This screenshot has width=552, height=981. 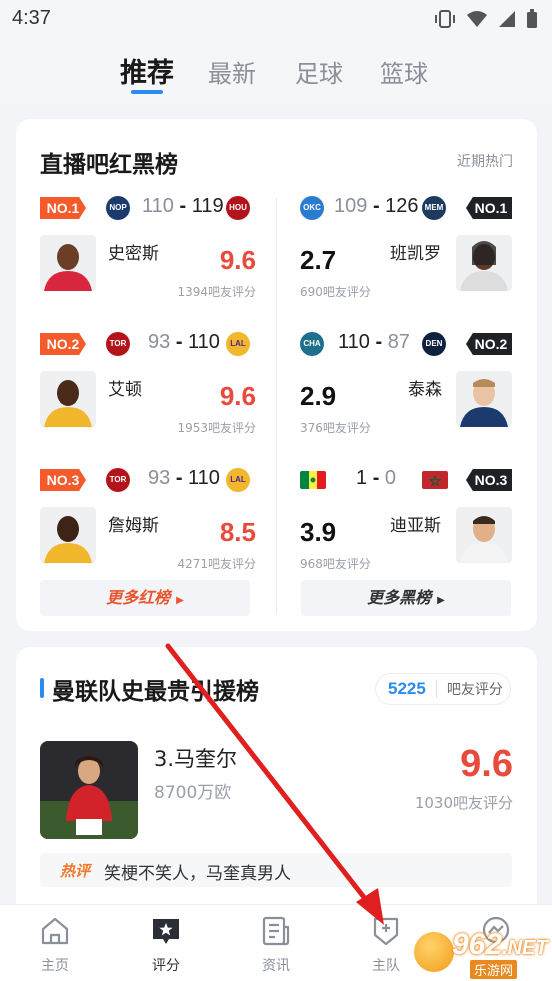 What do you see at coordinates (434, 344) in the screenshot?
I see `team-logo-away: DEN` at bounding box center [434, 344].